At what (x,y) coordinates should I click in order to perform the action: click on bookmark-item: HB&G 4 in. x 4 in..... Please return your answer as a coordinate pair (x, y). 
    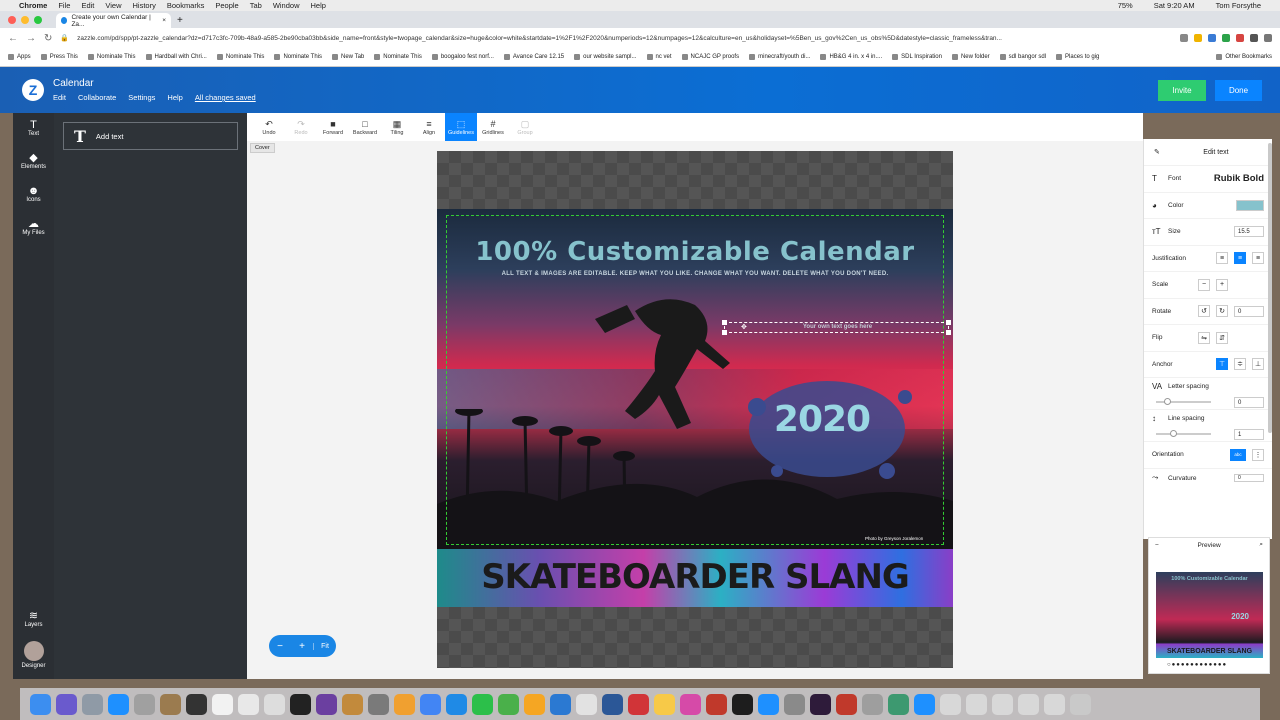
    Looking at the image, I should click on (851, 57).